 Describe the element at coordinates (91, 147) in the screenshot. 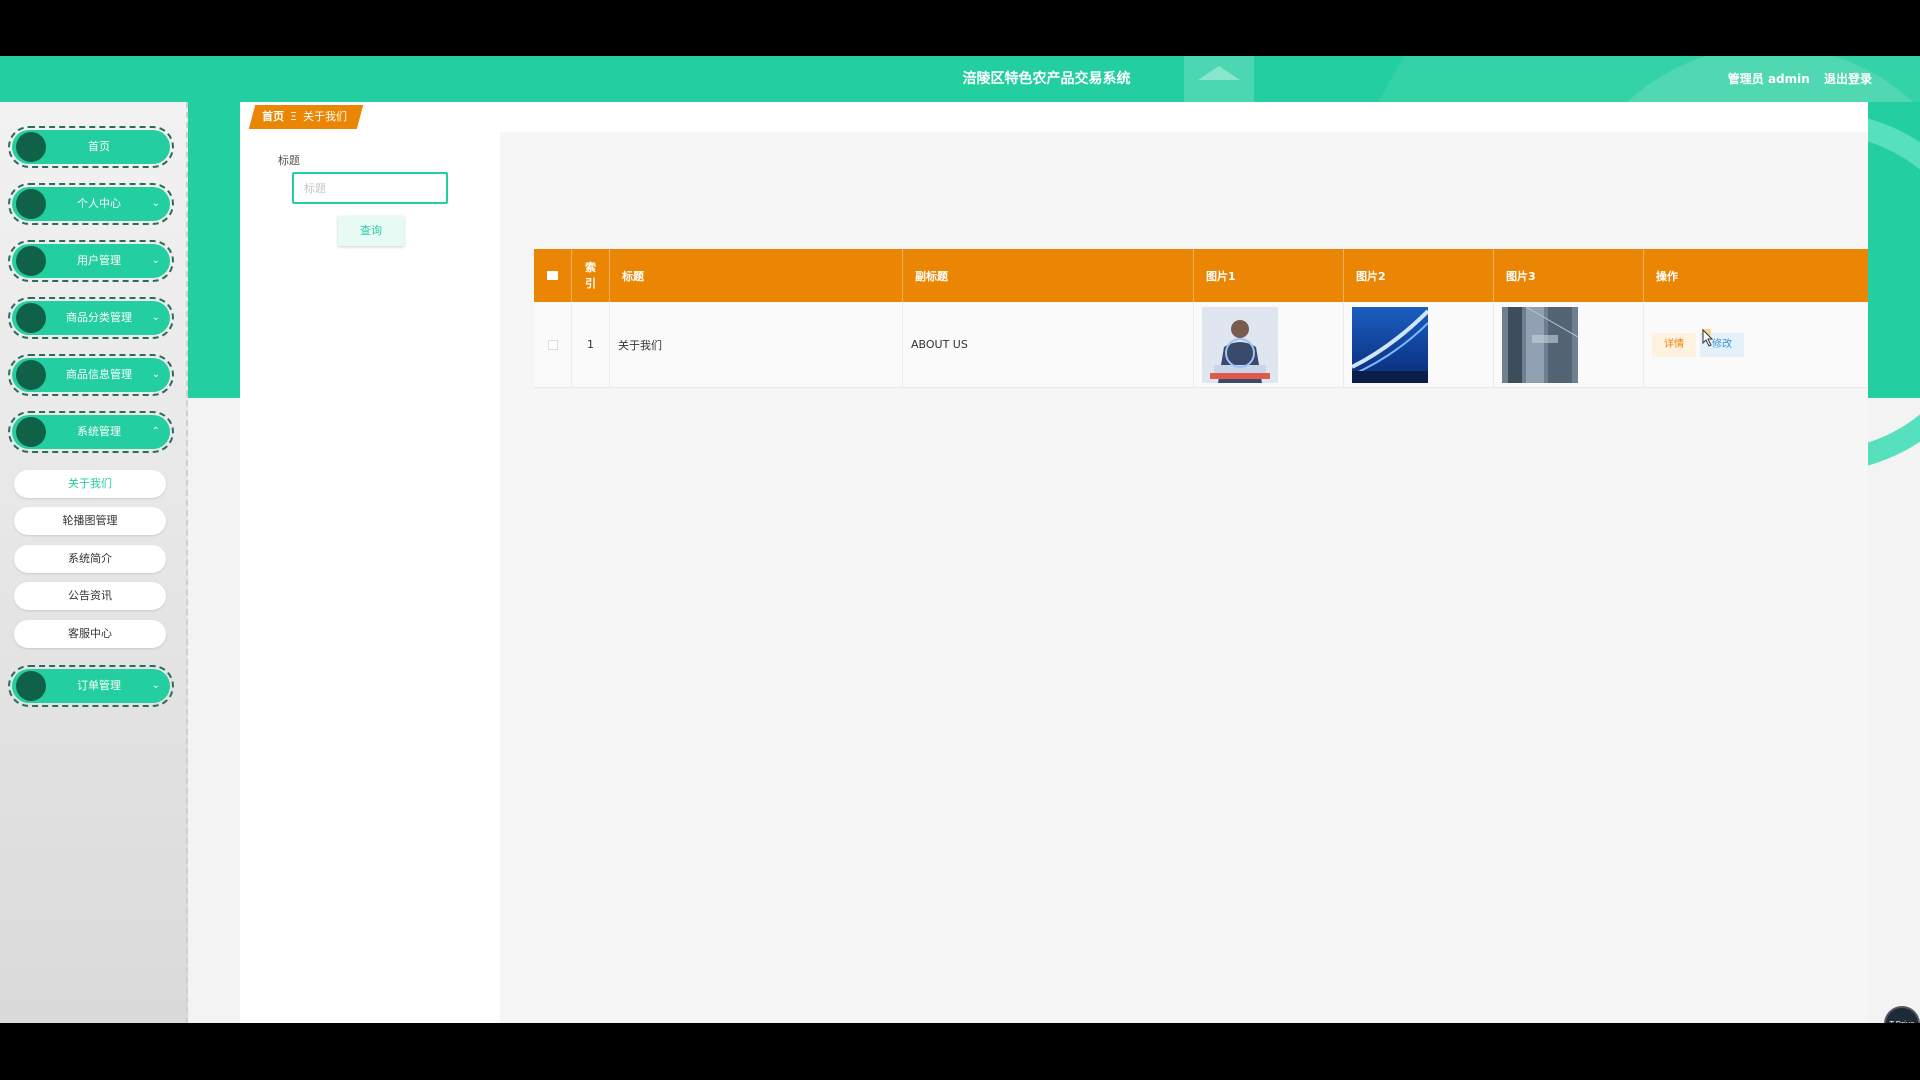

I see `sidebar-item-home: 首页` at that location.